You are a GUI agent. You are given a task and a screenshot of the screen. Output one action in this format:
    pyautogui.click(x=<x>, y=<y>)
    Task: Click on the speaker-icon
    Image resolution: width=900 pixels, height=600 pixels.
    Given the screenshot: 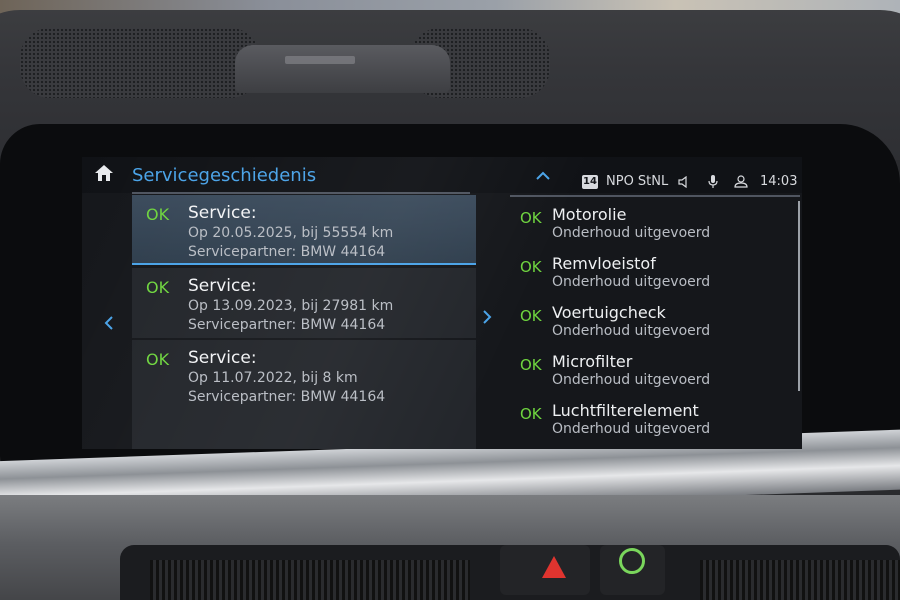 What is the action you would take?
    pyautogui.click(x=684, y=182)
    